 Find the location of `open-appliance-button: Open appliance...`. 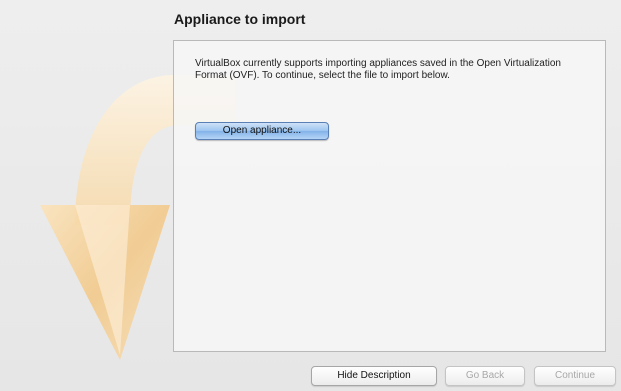

open-appliance-button: Open appliance... is located at coordinates (262, 131).